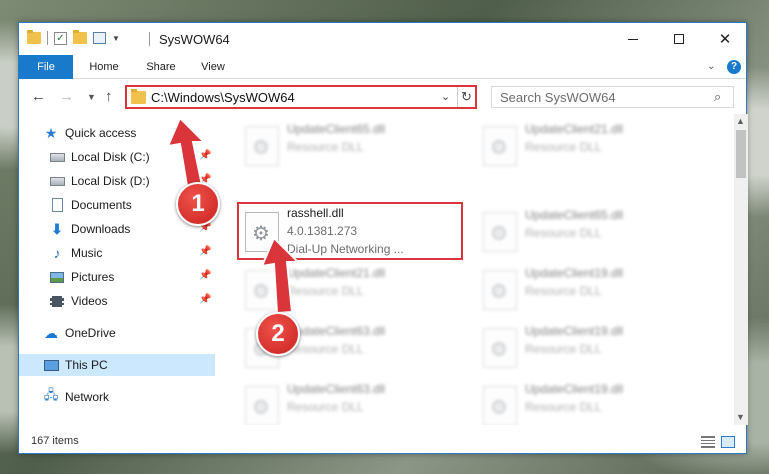 The image size is (769, 474). I want to click on maximize-button, so click(679, 39).